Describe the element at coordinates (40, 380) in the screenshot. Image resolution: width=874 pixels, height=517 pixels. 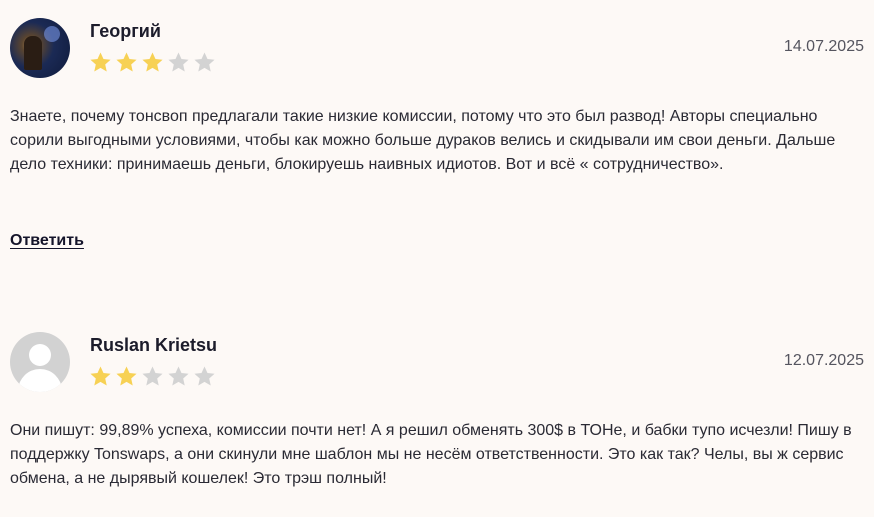
I see `user-silhouette-body` at that location.